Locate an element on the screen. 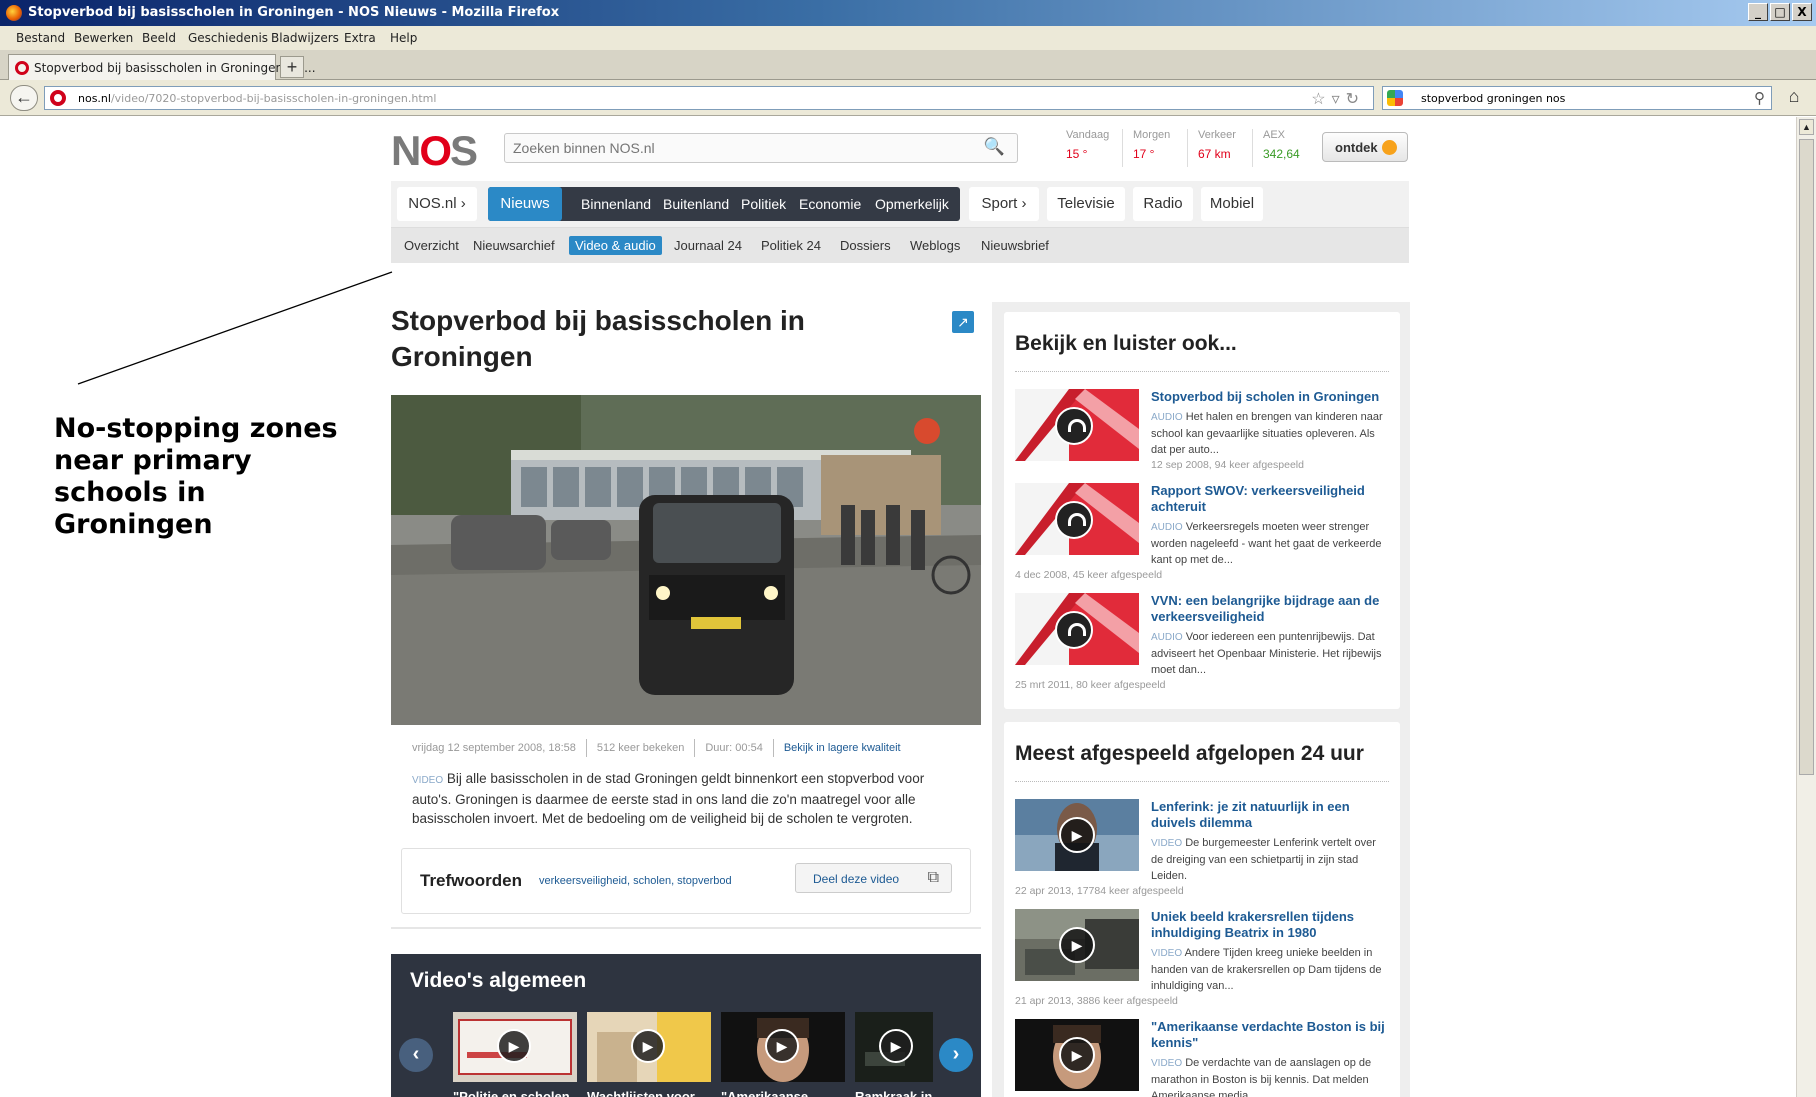 The image size is (1816, 1097). nav-sport: Sport › is located at coordinates (1004, 204).